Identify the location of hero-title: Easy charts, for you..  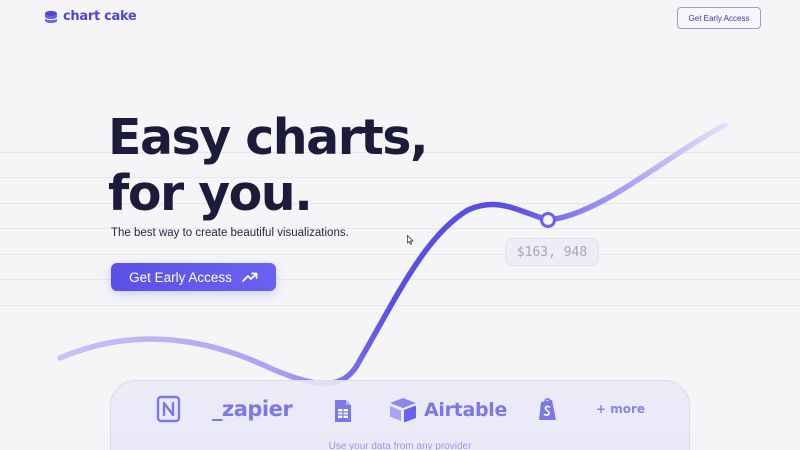
(298, 166).